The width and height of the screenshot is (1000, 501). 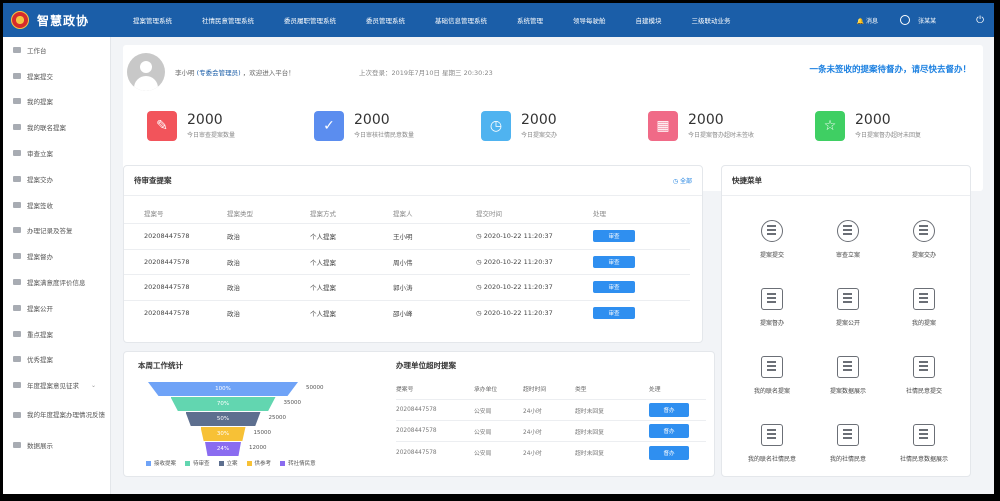 I want to click on quick-item: 我的联名提案, so click(x=772, y=386).